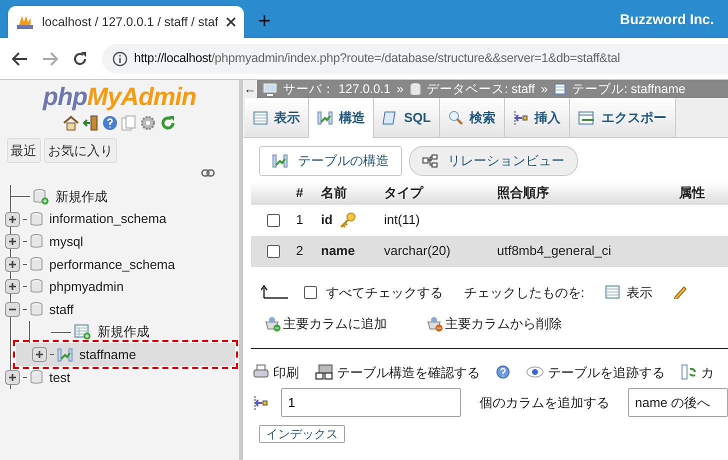  I want to click on tool-link: テーブルを追跡する, so click(595, 372).